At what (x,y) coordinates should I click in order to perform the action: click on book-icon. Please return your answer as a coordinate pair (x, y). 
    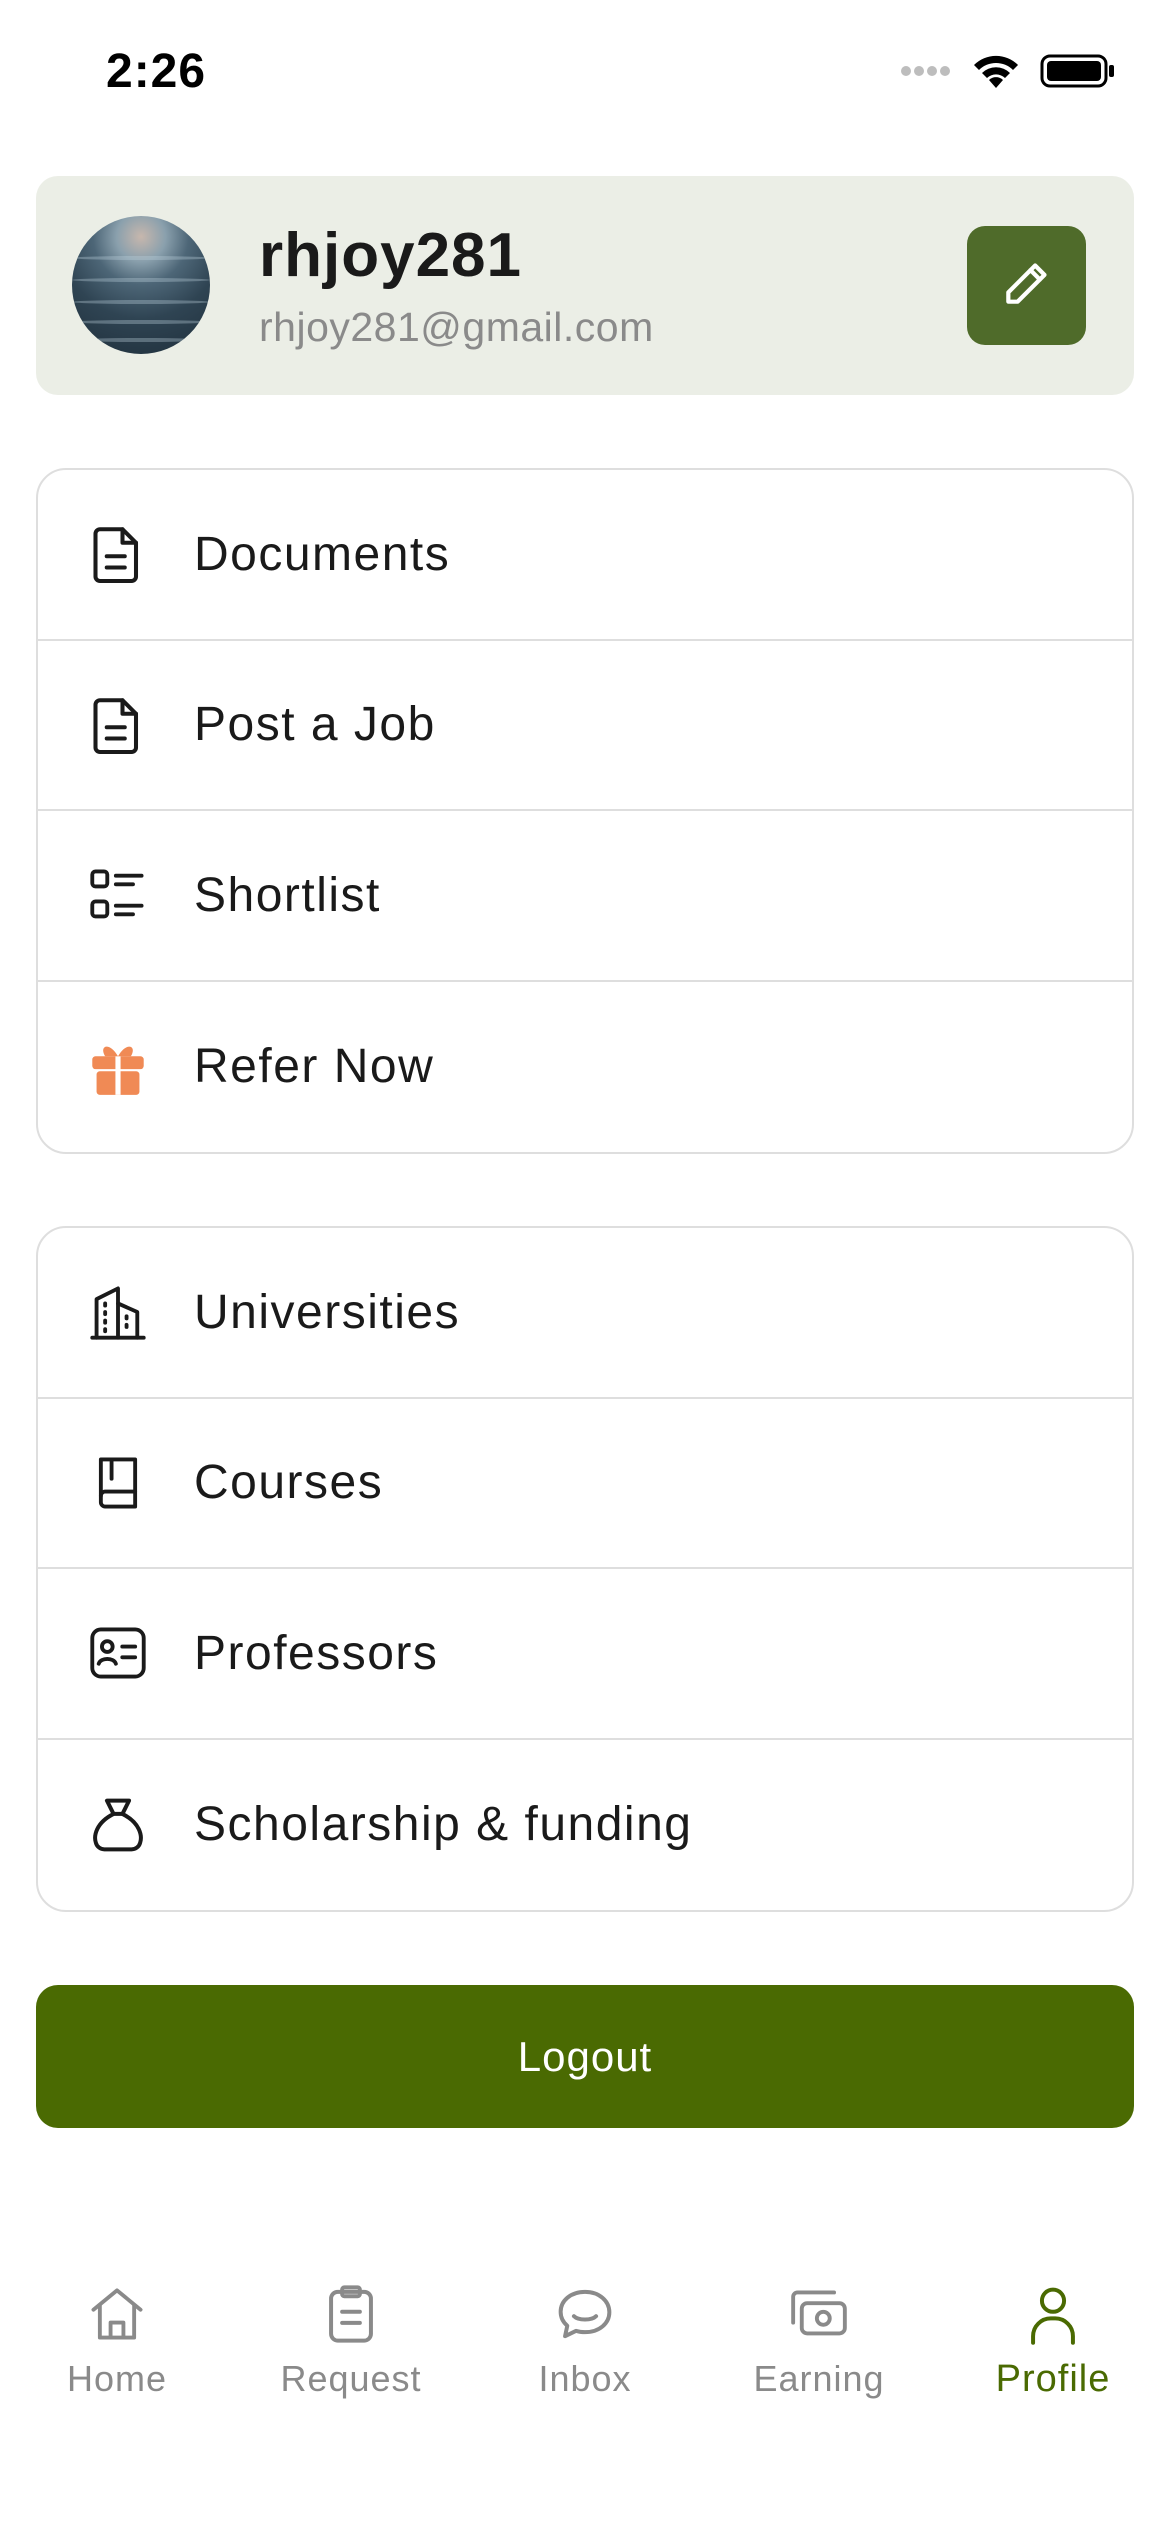
    Looking at the image, I should click on (118, 1483).